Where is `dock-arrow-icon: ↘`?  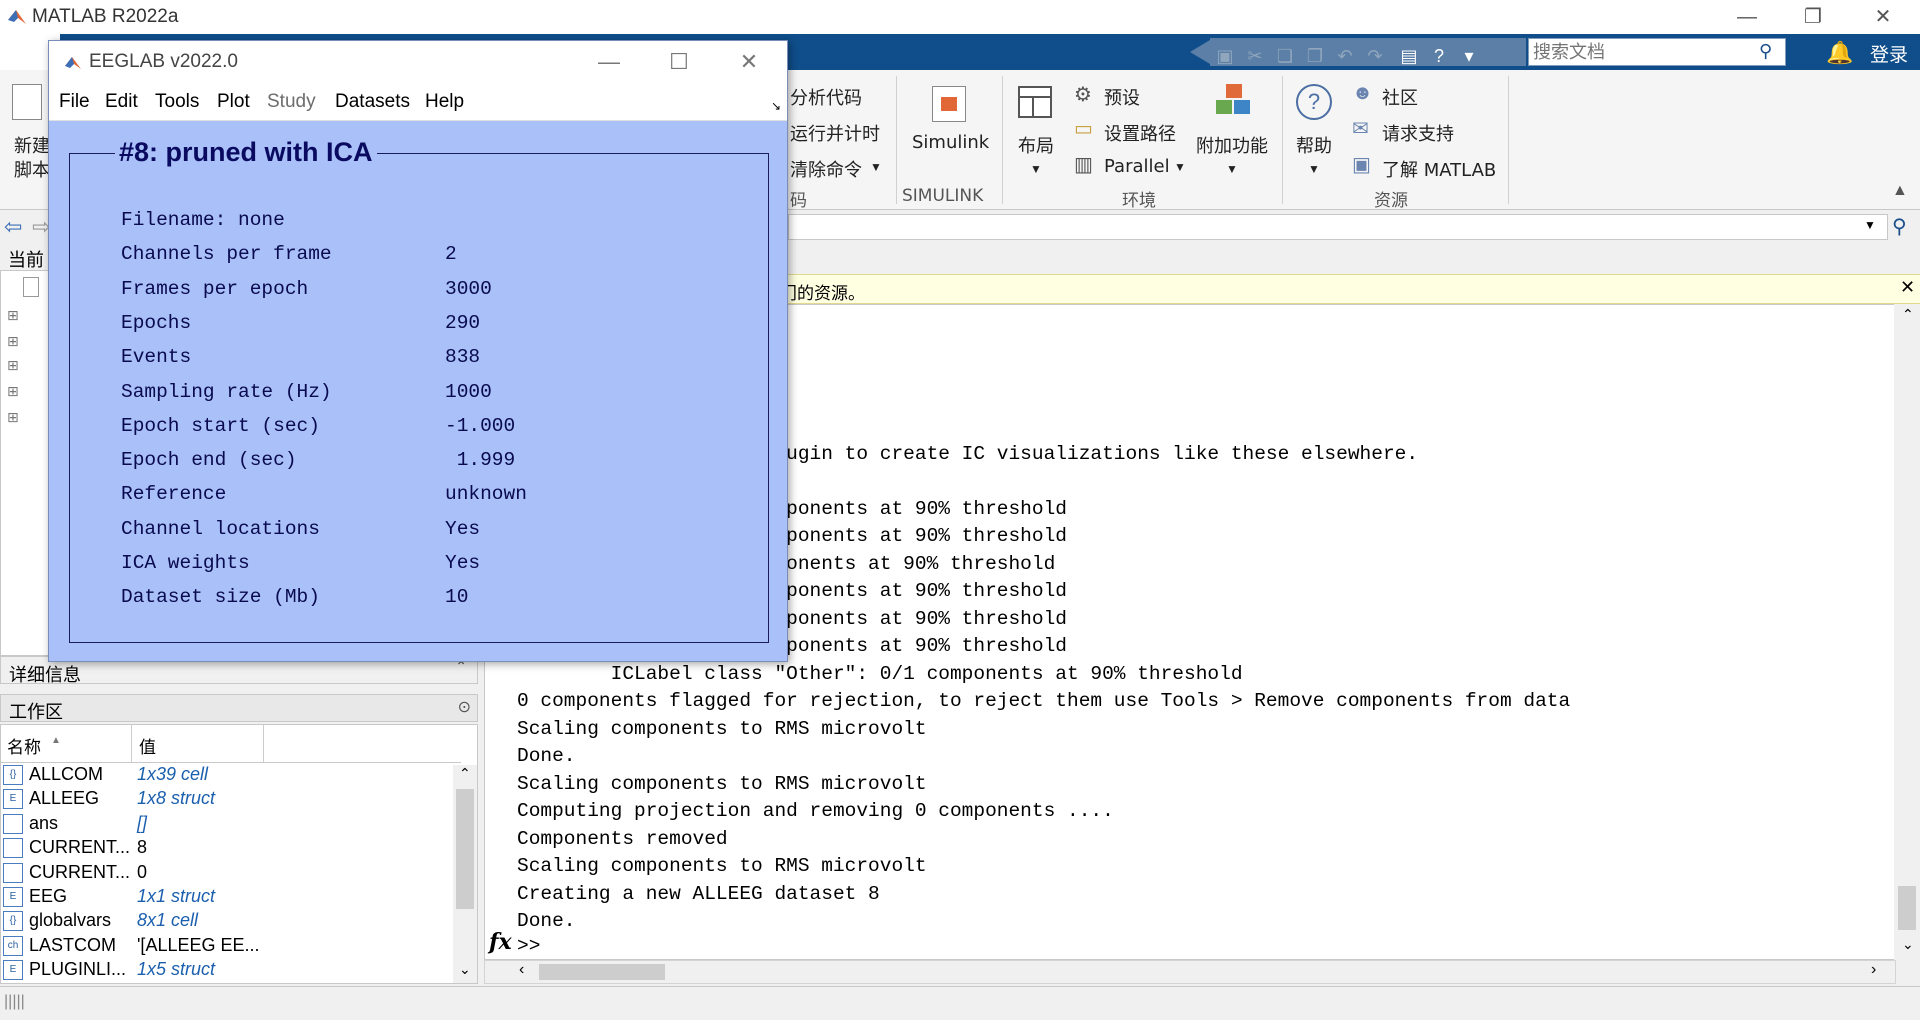
dock-arrow-icon: ↘ is located at coordinates (776, 106).